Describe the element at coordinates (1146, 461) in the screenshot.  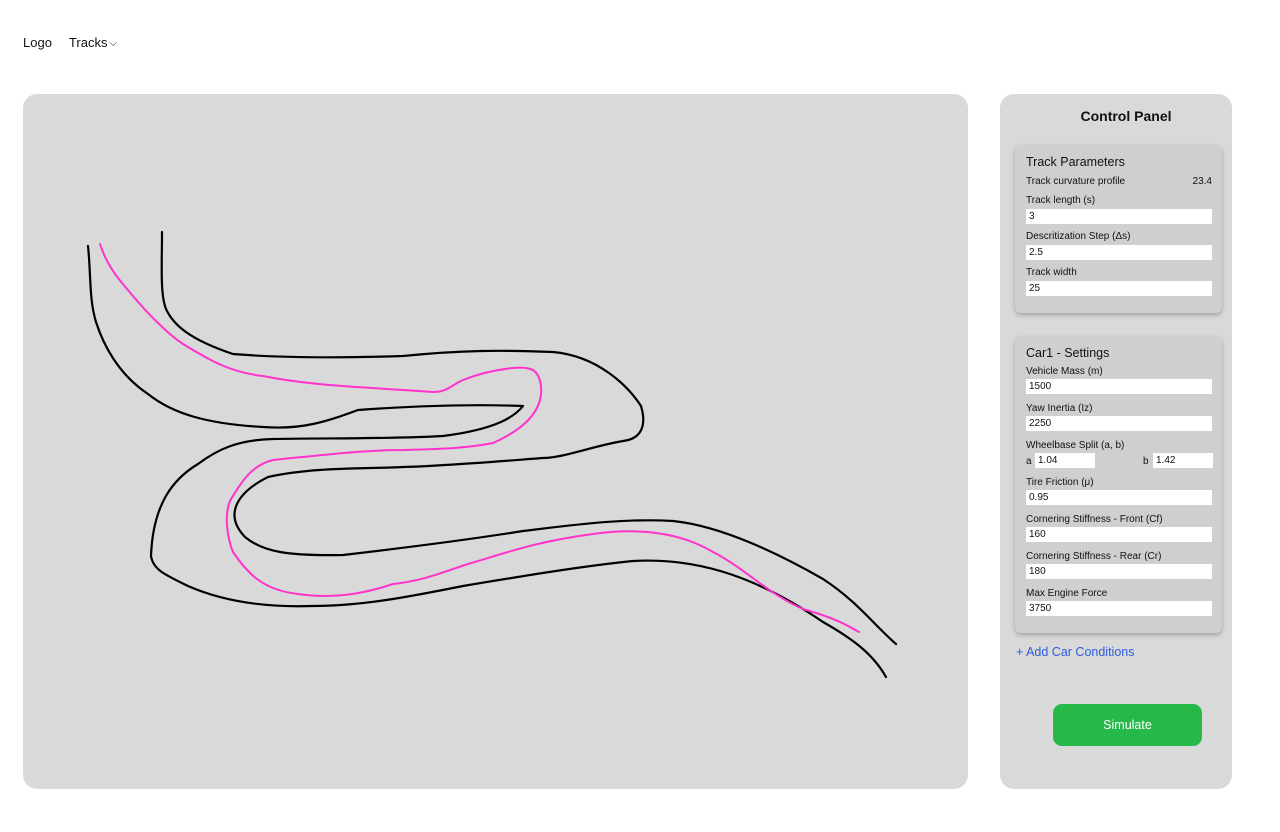
I see `wheelbase-b-label: b` at that location.